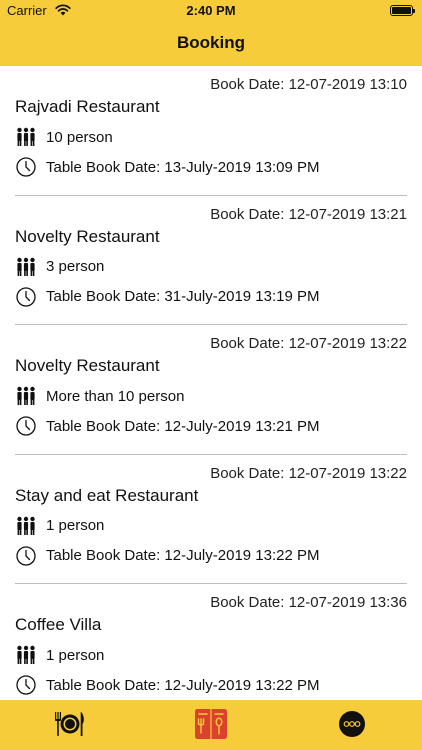 This screenshot has height=750, width=422. I want to click on people-row: More than 10 person, so click(99, 396).